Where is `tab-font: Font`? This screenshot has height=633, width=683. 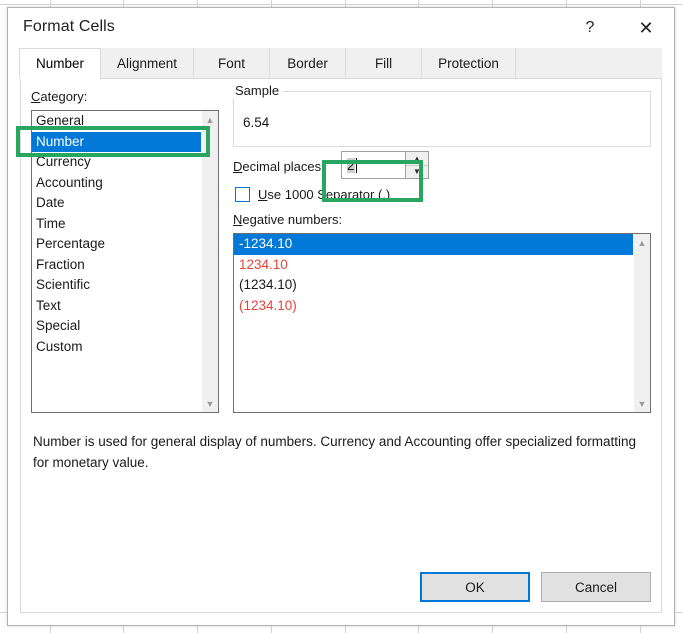
tab-font: Font is located at coordinates (232, 63).